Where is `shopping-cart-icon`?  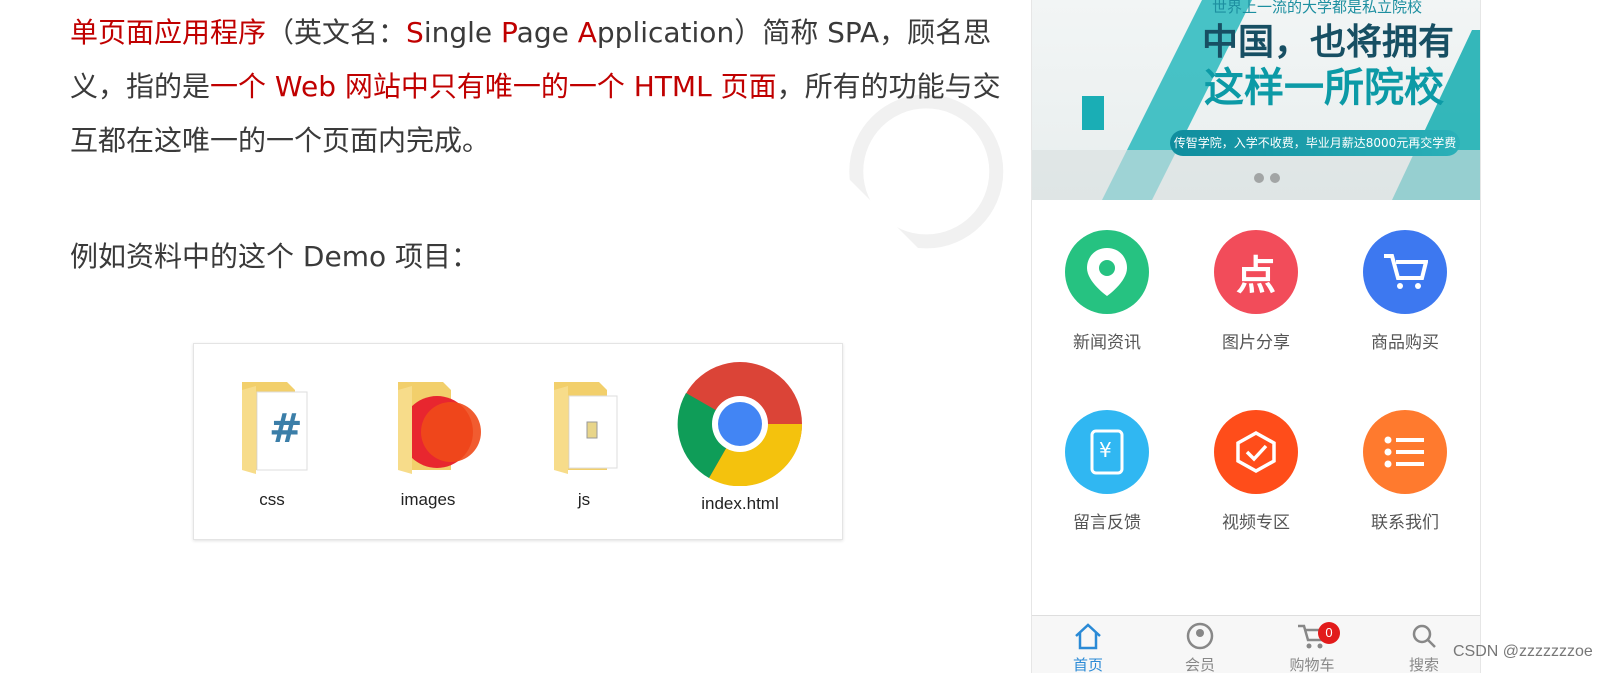 shopping-cart-icon is located at coordinates (1405, 272).